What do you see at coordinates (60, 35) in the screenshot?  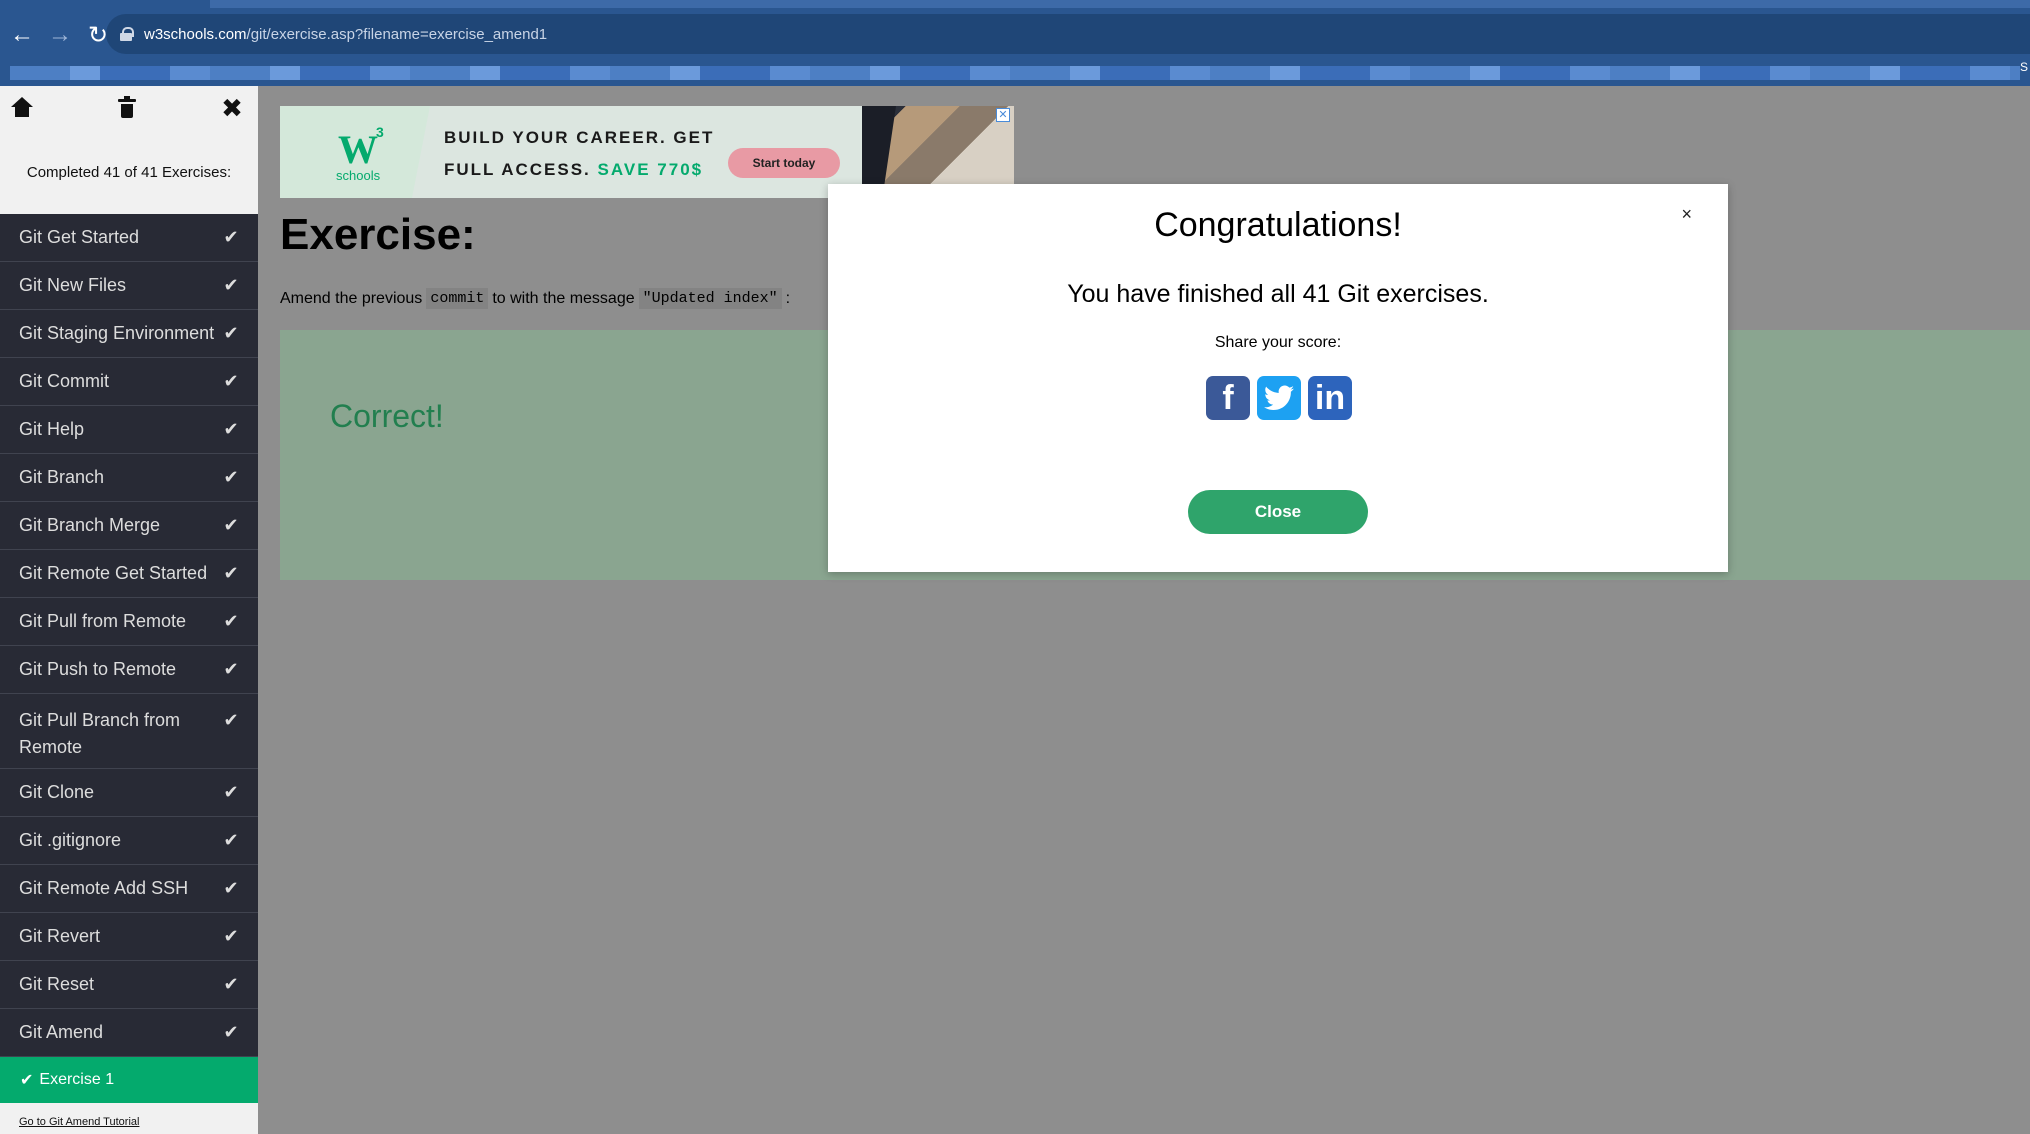 I see `forward-arrow-icon: →` at bounding box center [60, 35].